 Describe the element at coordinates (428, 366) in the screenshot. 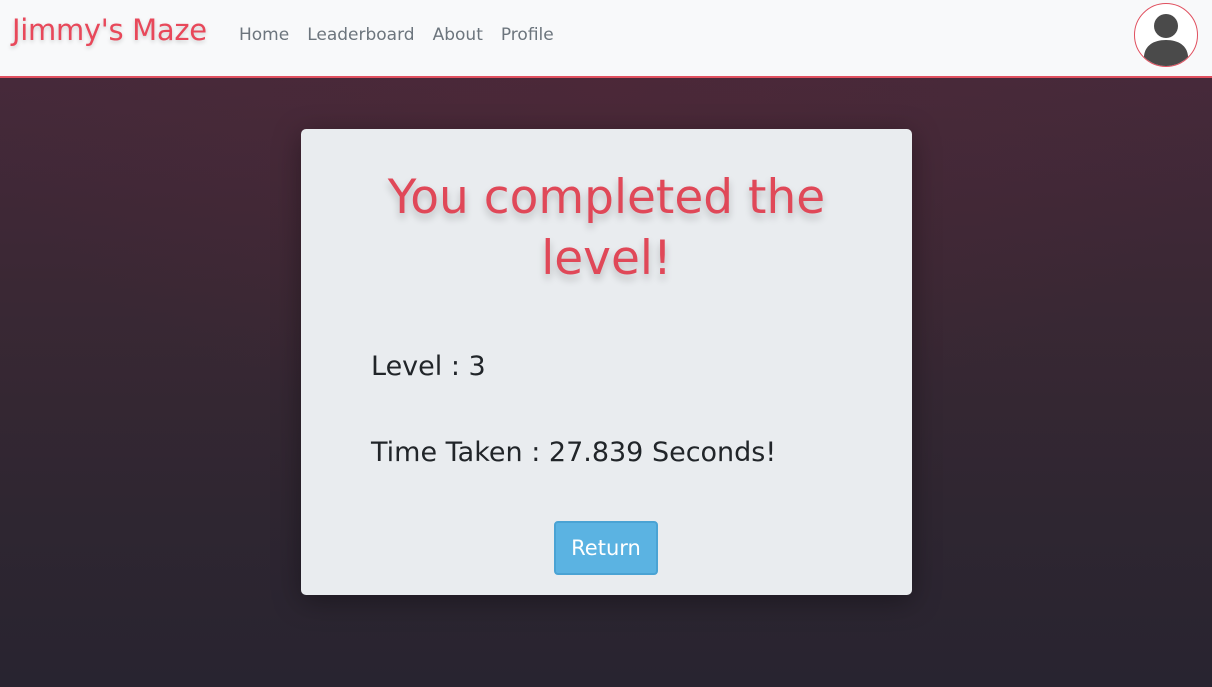

I see `level-text: Level : 3` at that location.